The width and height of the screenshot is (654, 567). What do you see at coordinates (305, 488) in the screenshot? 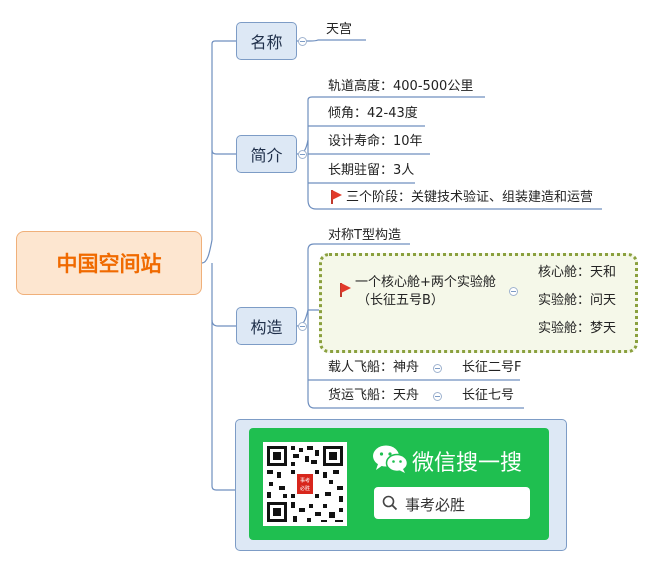
I see `svg-text: 必胜` at bounding box center [305, 488].